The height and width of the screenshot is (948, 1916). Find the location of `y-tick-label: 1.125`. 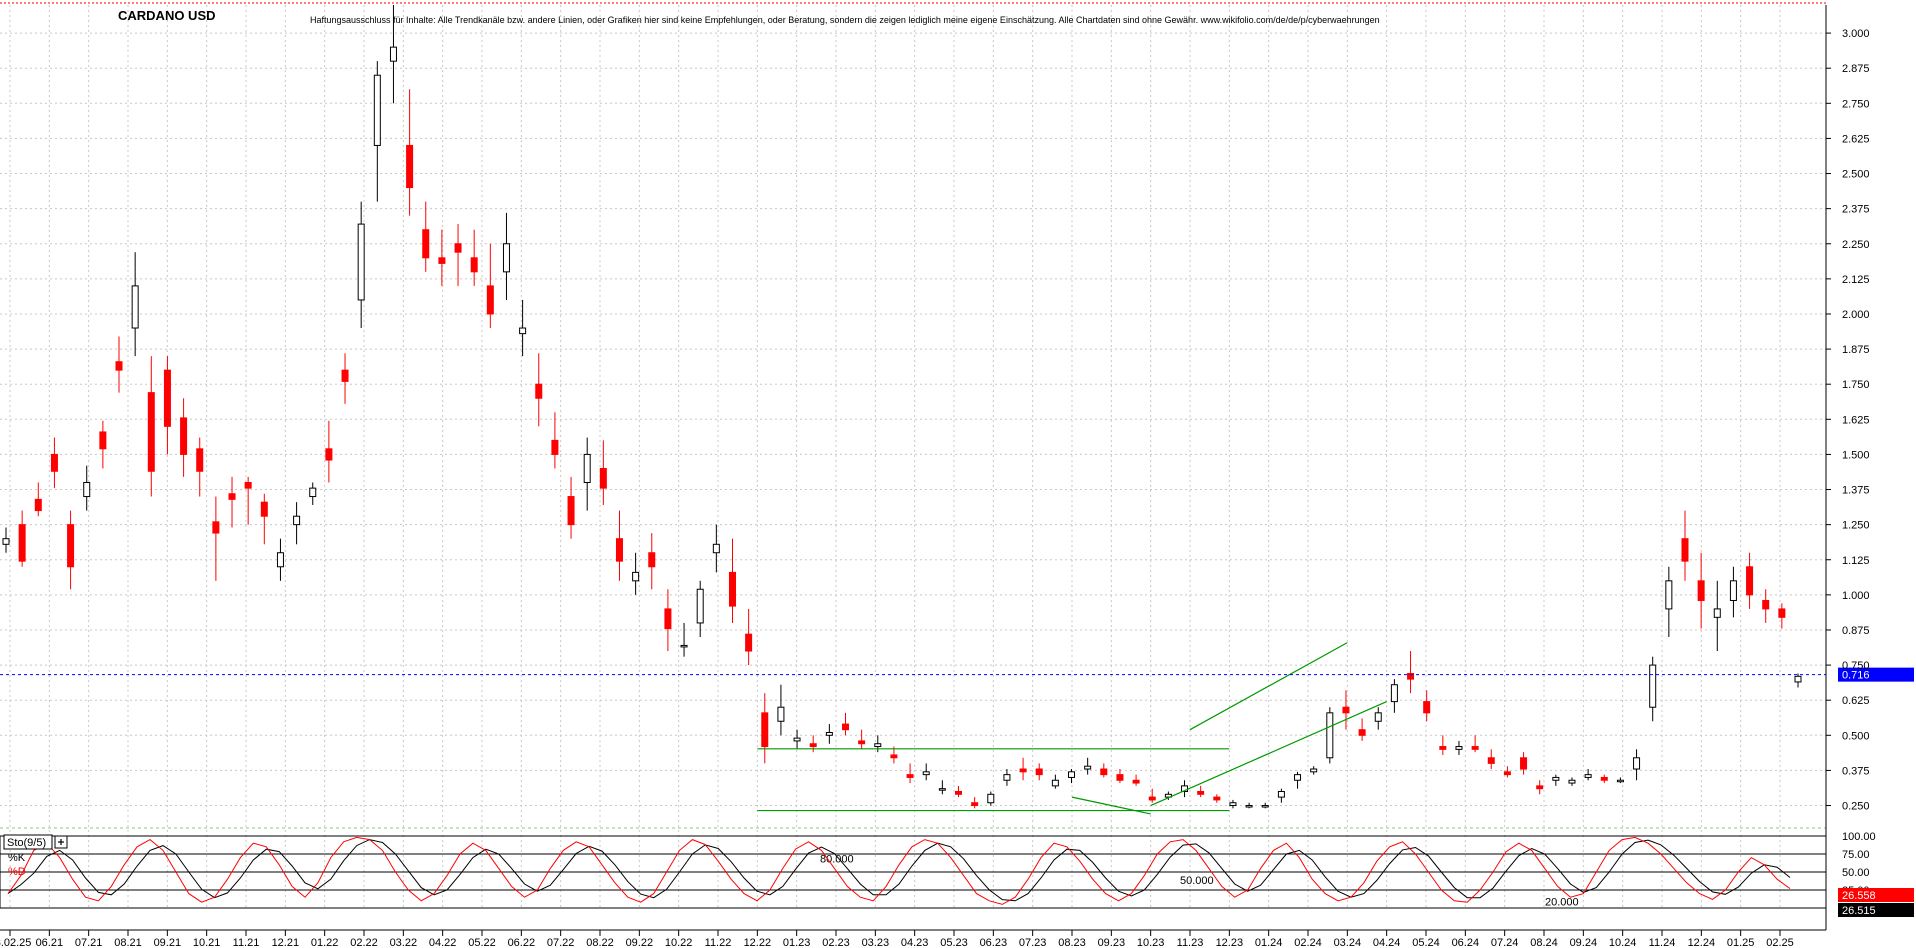

y-tick-label: 1.125 is located at coordinates (1856, 561).